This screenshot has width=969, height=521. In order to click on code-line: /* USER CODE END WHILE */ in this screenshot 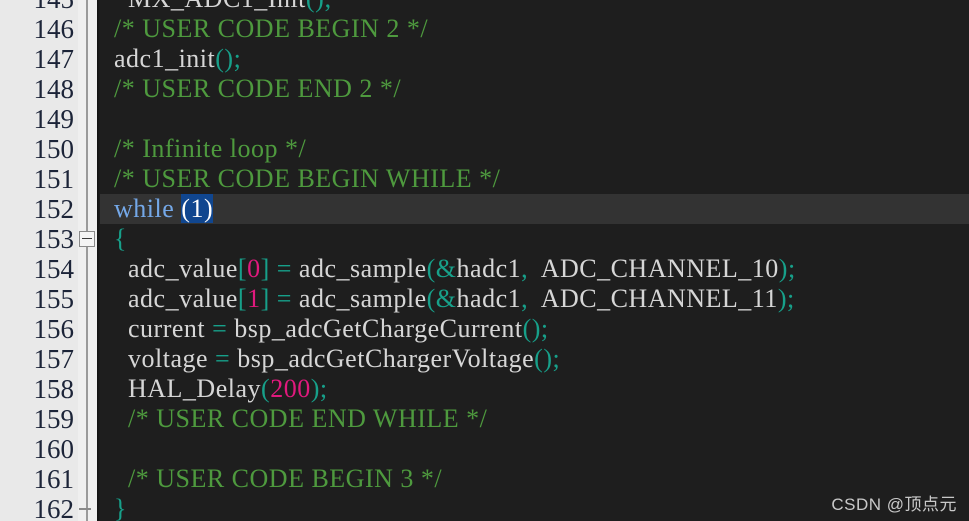, I will do `click(534, 419)`.